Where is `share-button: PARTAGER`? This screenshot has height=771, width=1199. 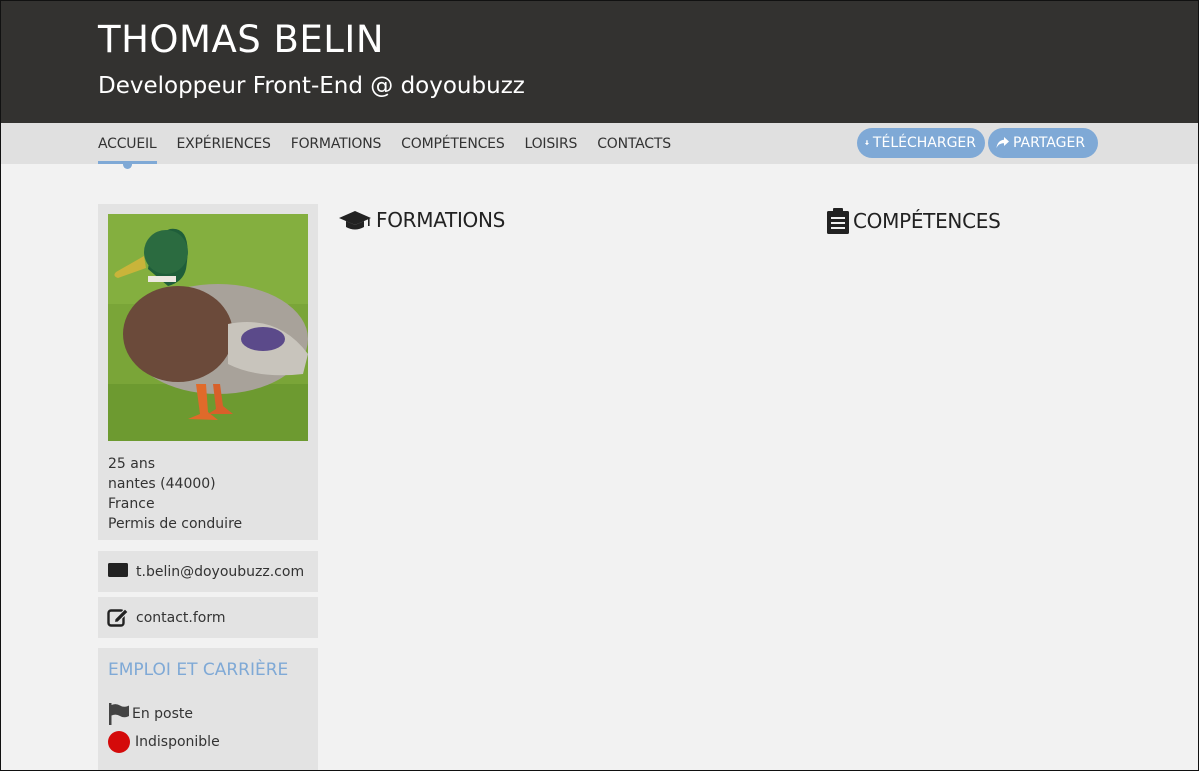
share-button: PARTAGER is located at coordinates (1043, 143).